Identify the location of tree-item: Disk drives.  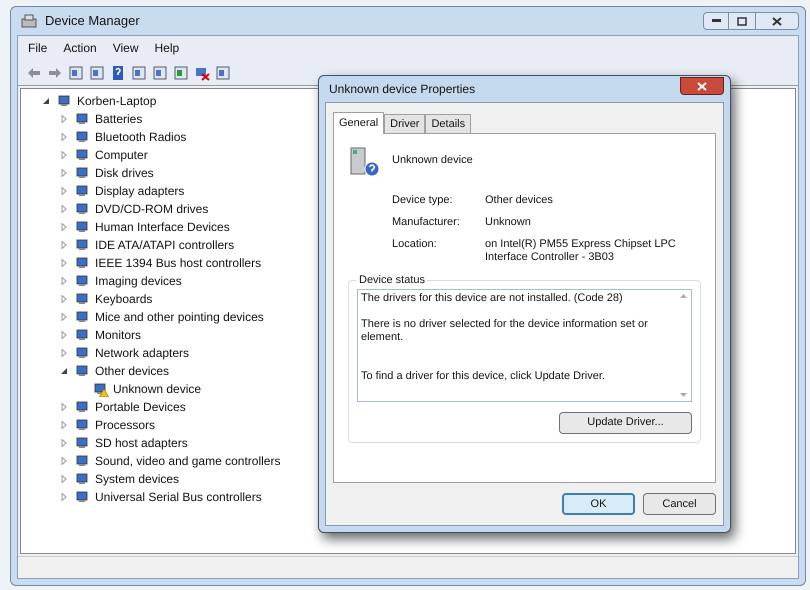
(124, 173).